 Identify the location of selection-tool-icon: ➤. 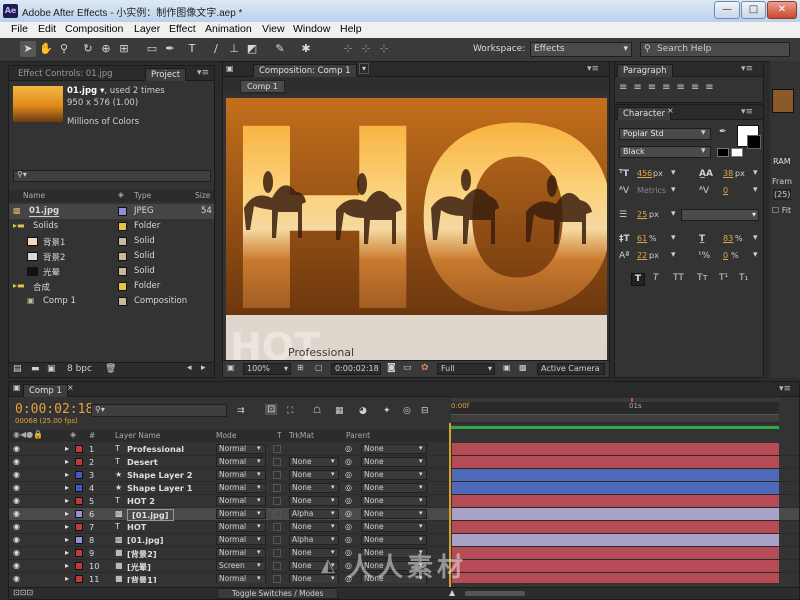
(28, 49).